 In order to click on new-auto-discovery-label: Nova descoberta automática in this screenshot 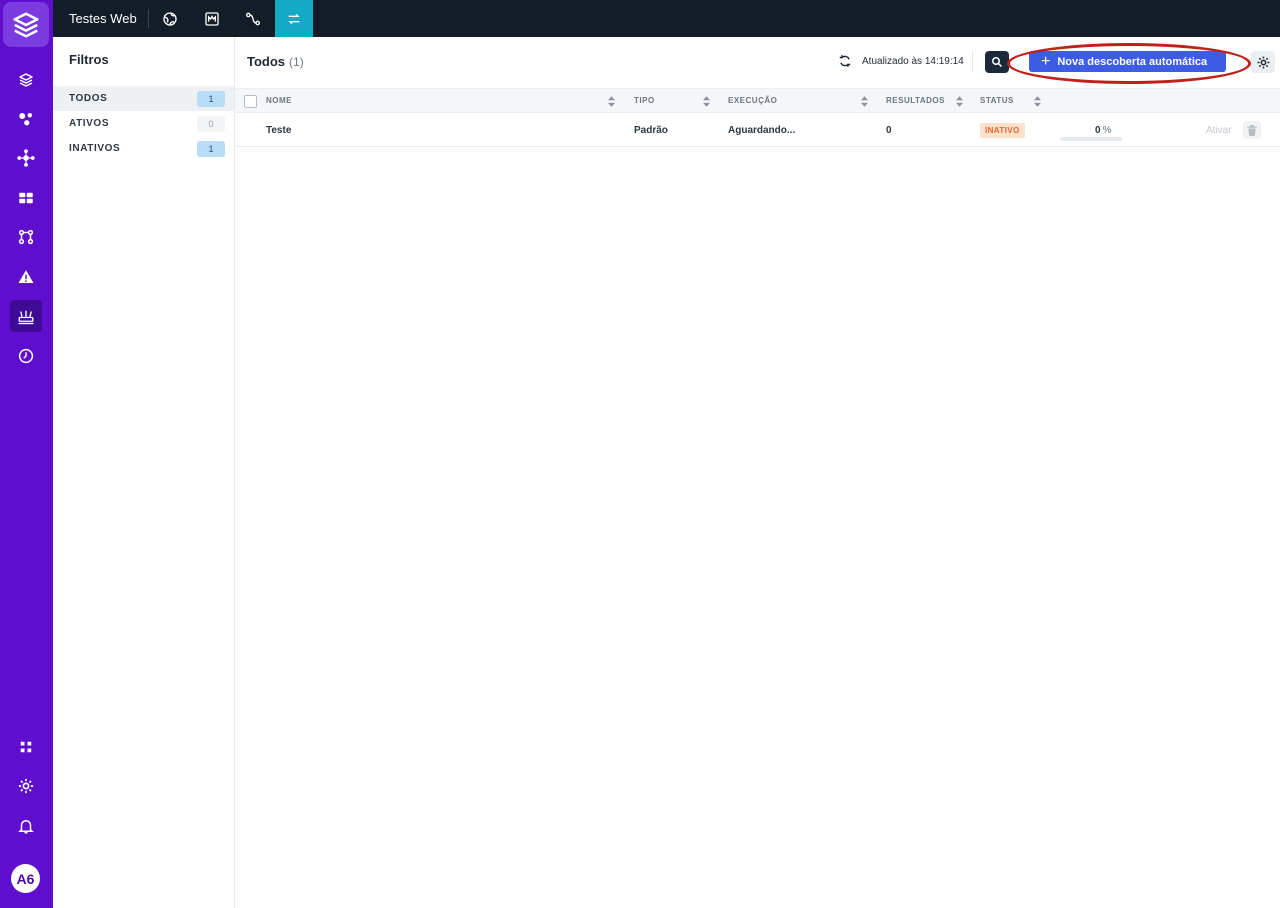, I will do `click(1132, 61)`.